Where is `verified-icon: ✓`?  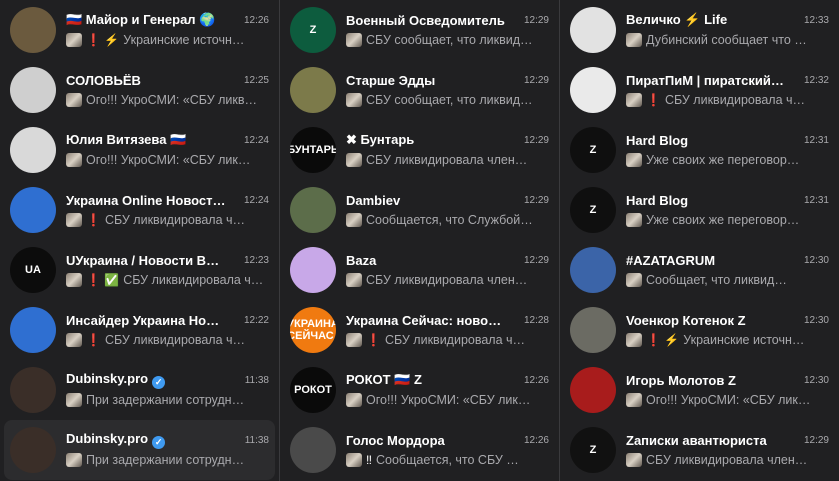
verified-icon: ✓ is located at coordinates (159, 442).